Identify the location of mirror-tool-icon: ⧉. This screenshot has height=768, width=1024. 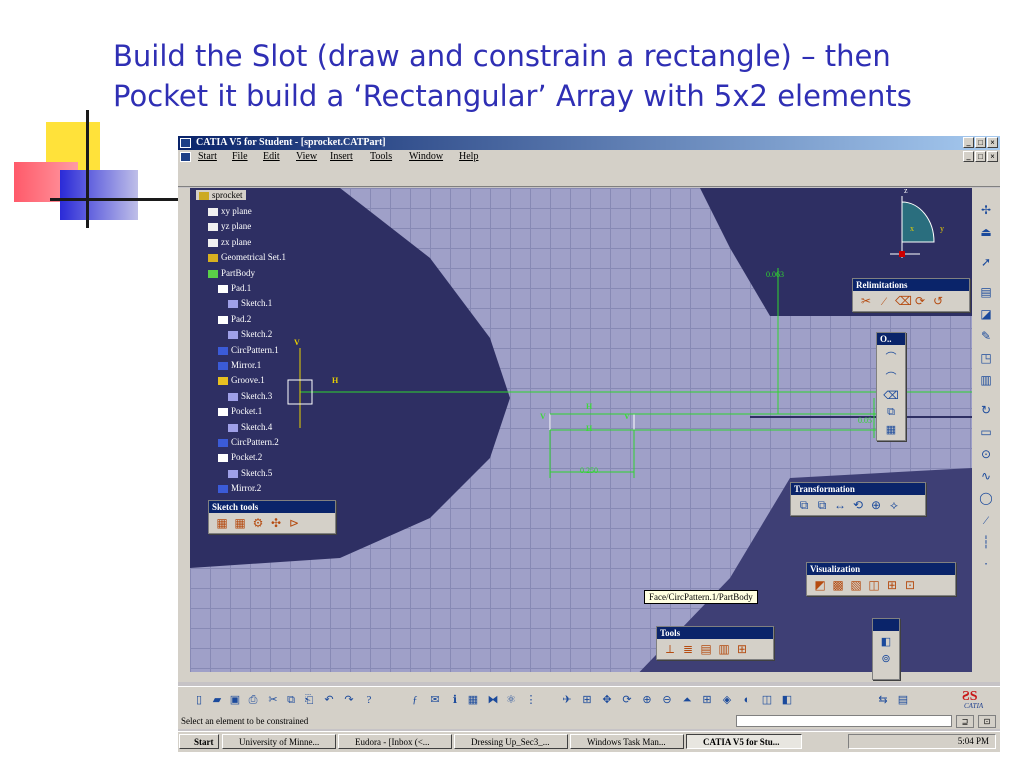
(804, 505).